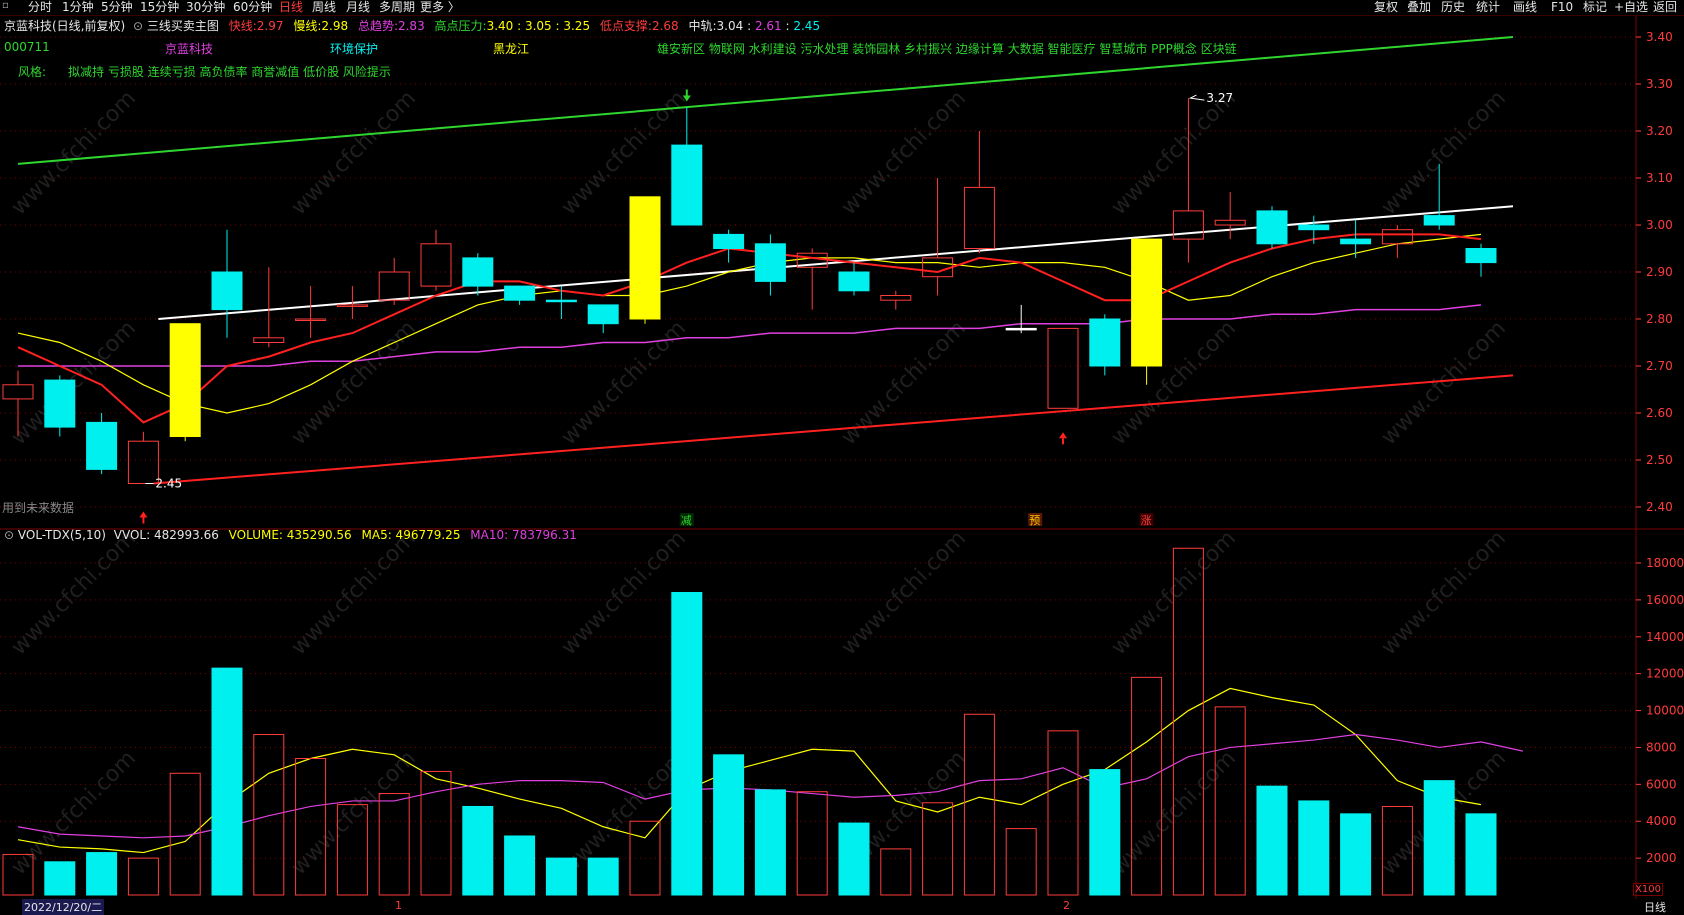  What do you see at coordinates (1659, 366) in the screenshot?
I see `price-tick-label: 2.70` at bounding box center [1659, 366].